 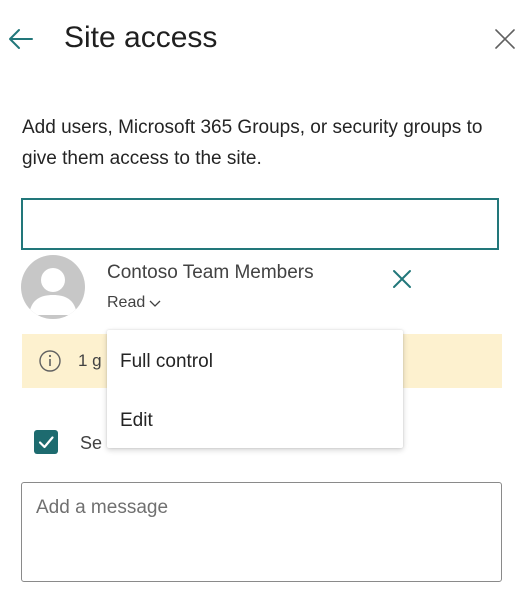 I want to click on menu-item-full-control: Full control, so click(x=255, y=362).